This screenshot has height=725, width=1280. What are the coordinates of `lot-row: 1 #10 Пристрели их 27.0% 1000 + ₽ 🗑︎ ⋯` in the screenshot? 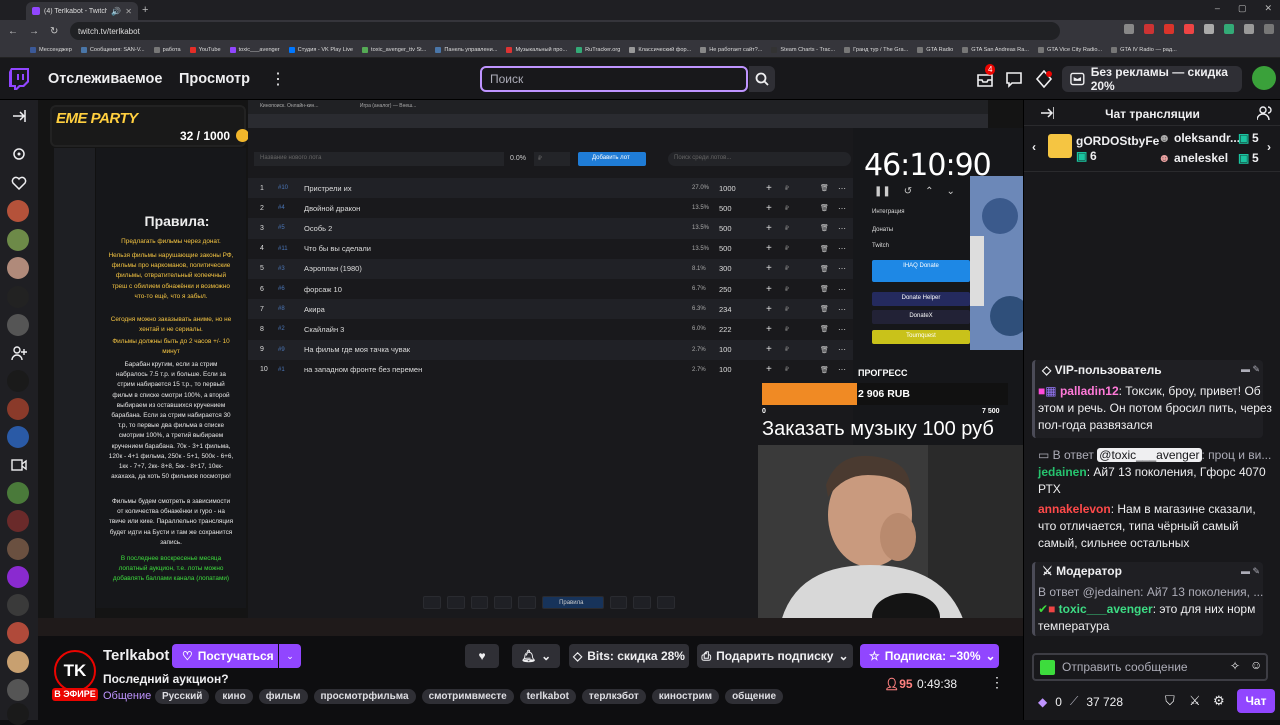 It's located at (550, 188).